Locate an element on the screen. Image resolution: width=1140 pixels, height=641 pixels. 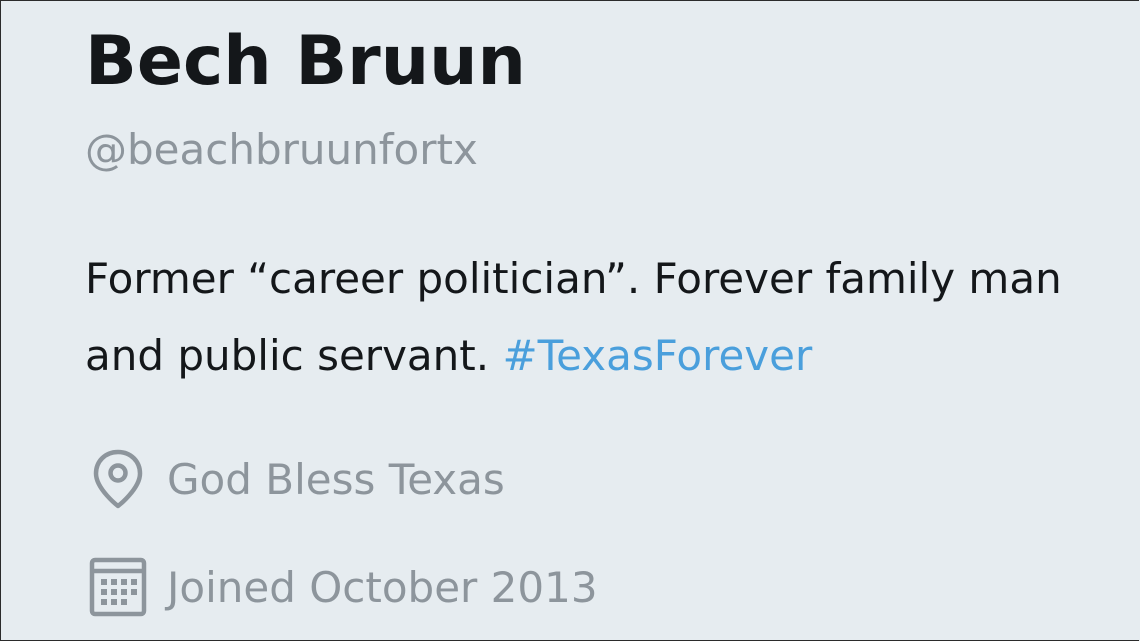
profile-handle: @beachbruunfortx is located at coordinates (281, 150).